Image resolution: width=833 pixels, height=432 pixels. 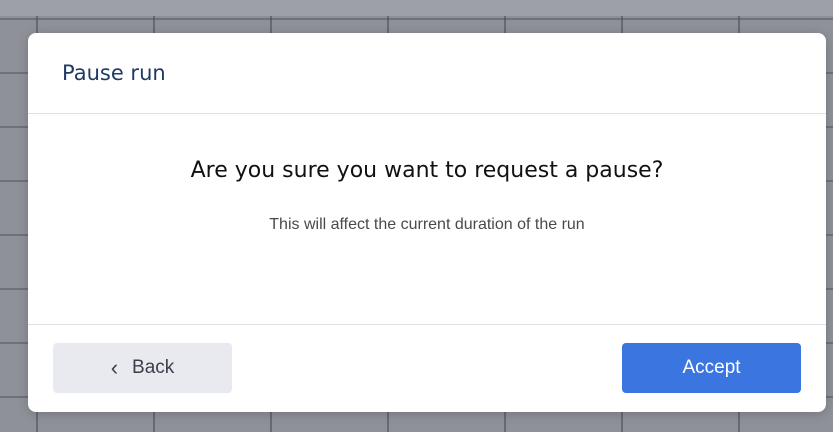 I want to click on accept-button: Accept, so click(x=711, y=368).